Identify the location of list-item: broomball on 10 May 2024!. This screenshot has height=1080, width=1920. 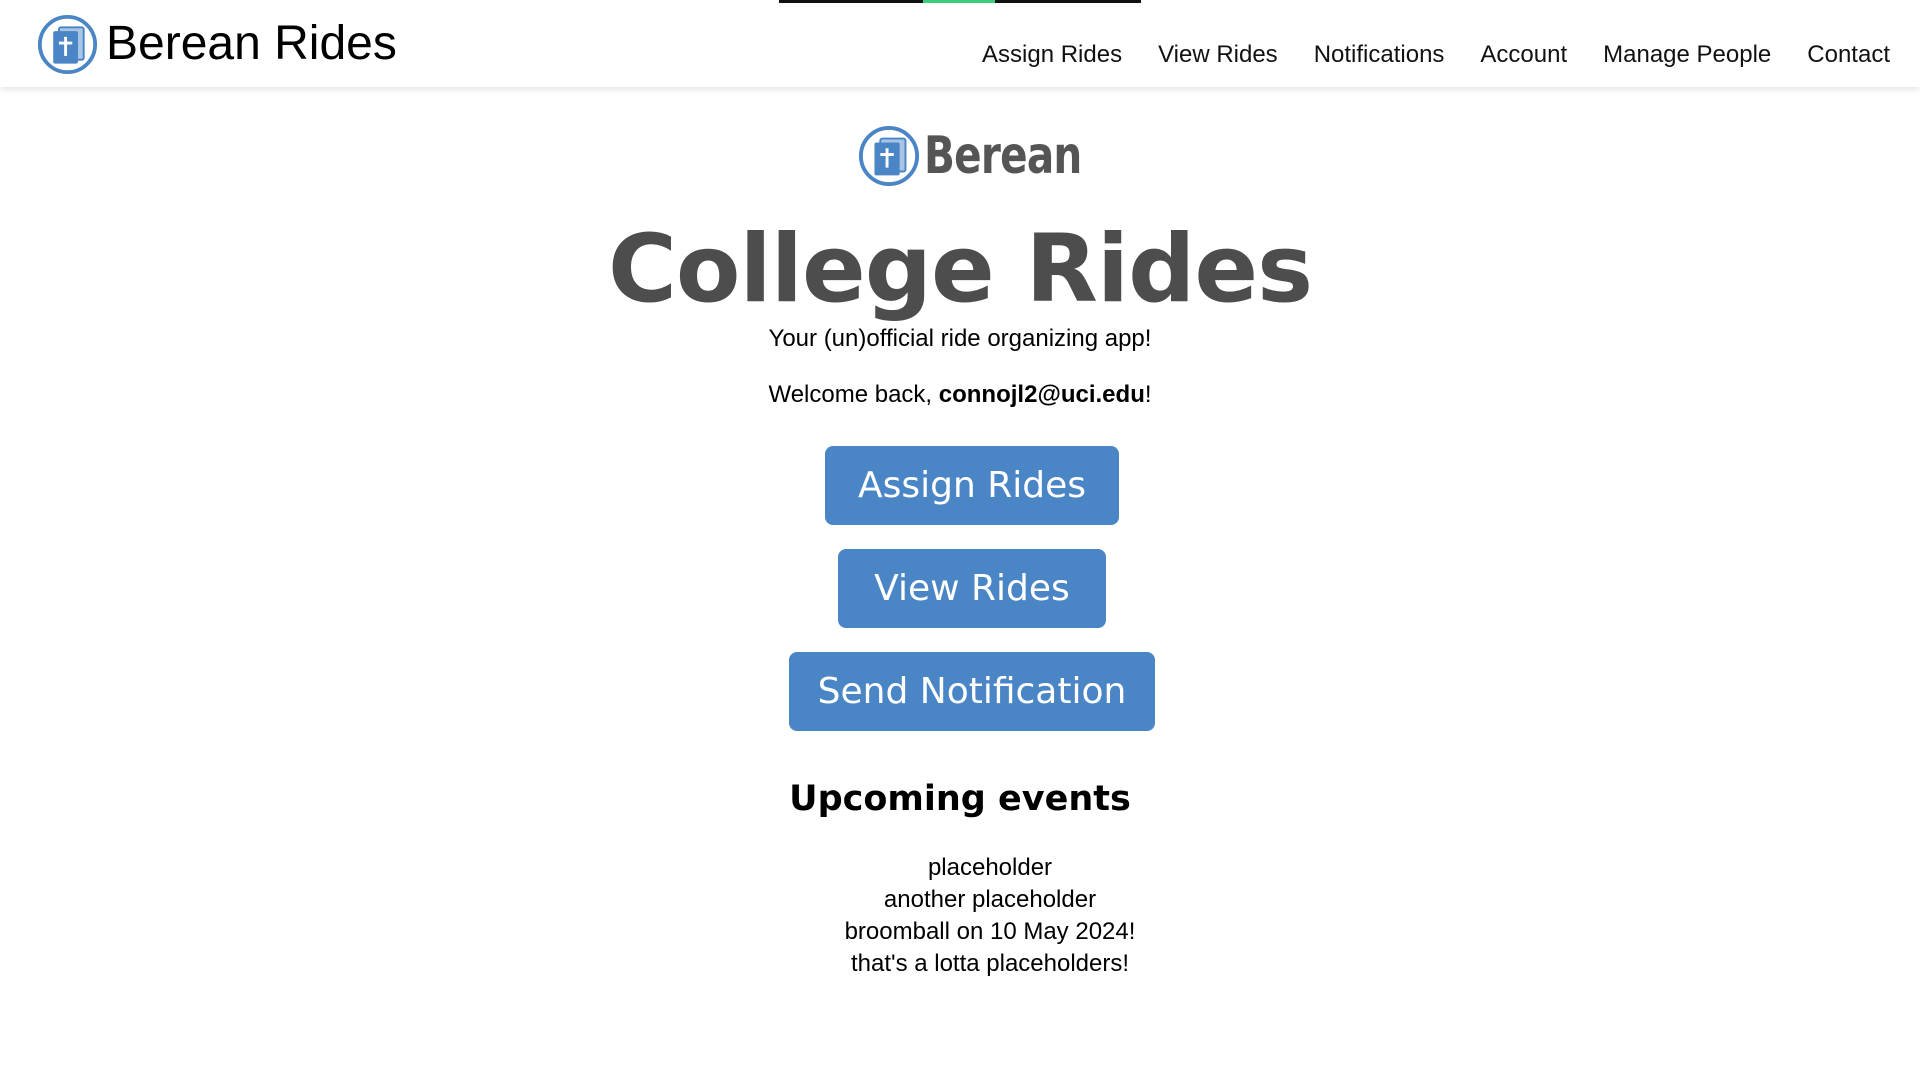
(990, 931).